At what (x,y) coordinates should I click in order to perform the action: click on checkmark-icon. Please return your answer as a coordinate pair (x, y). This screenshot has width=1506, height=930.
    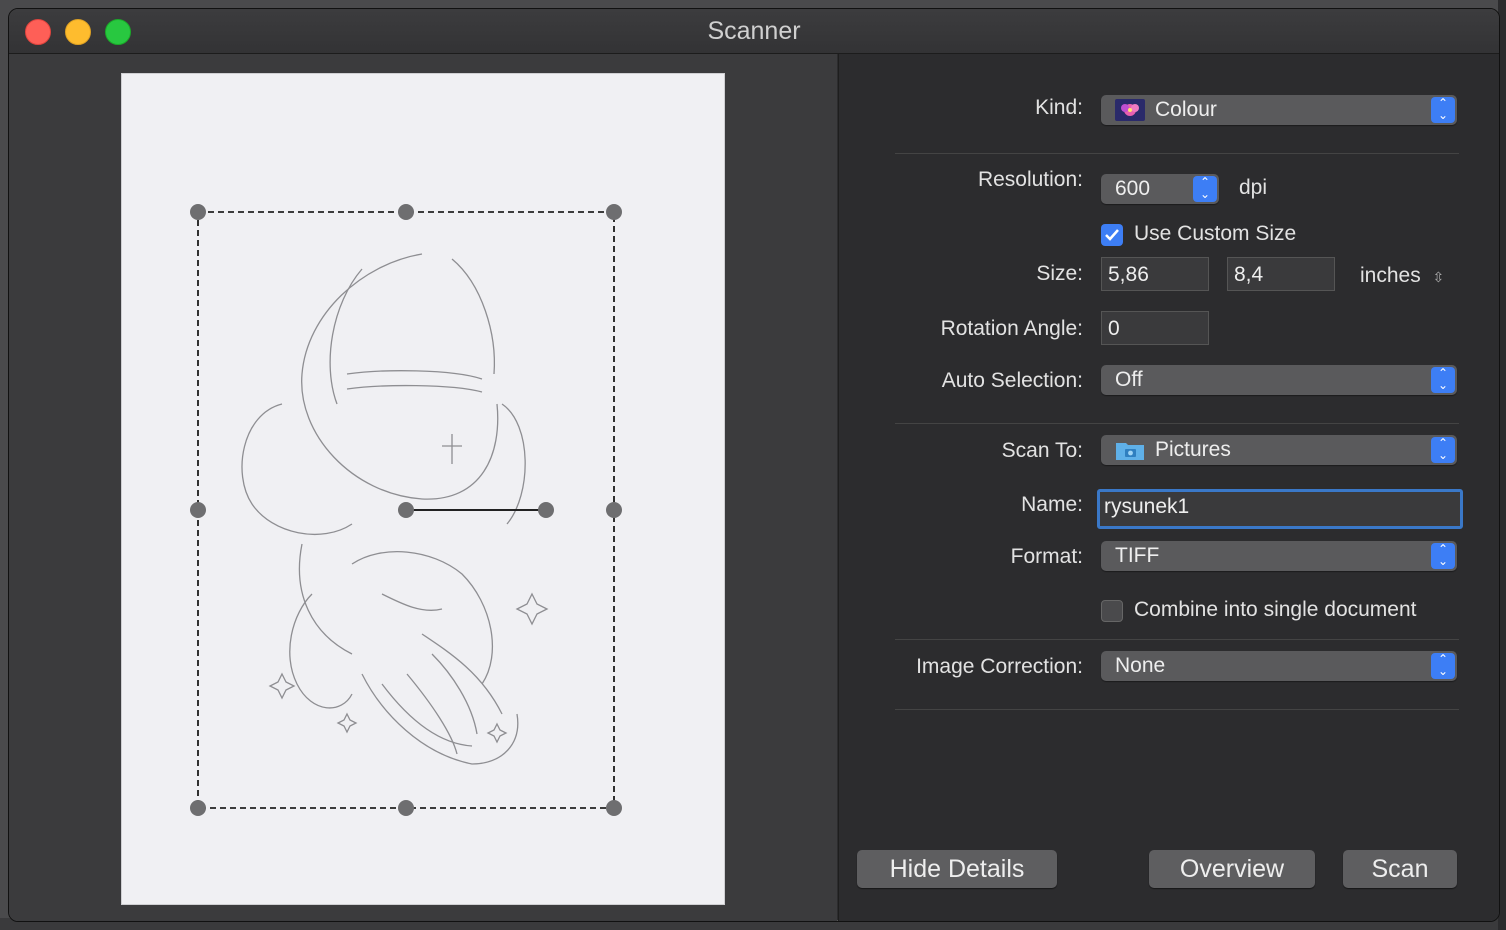
    Looking at the image, I should click on (1112, 235).